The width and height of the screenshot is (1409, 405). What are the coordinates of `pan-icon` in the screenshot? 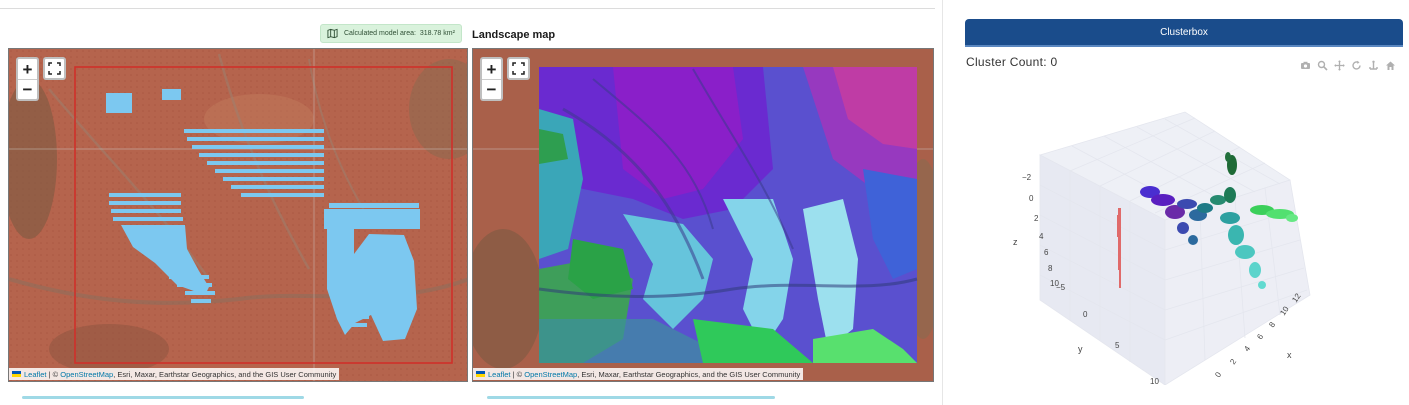 It's located at (1339, 64).